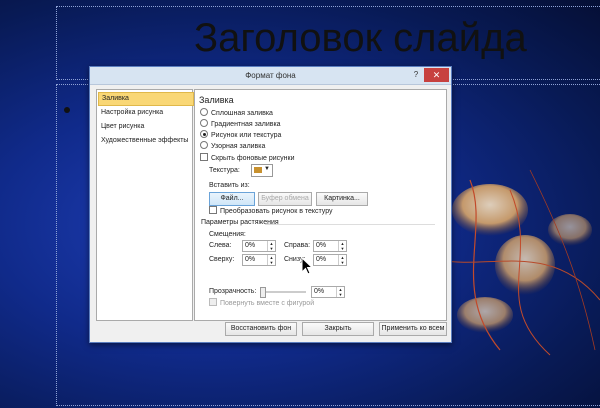 This screenshot has width=600, height=408. I want to click on transparency-slider, so click(283, 292).